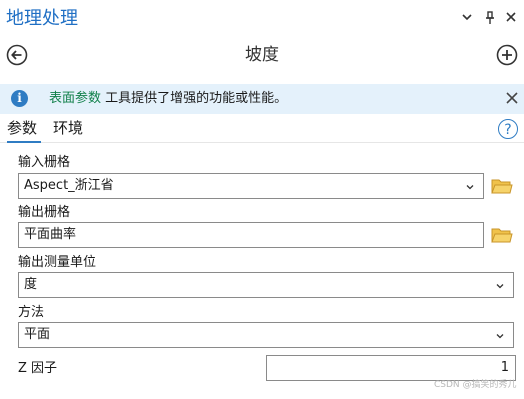 Image resolution: width=524 pixels, height=399 pixels. I want to click on active-tab-indicator, so click(24, 142).